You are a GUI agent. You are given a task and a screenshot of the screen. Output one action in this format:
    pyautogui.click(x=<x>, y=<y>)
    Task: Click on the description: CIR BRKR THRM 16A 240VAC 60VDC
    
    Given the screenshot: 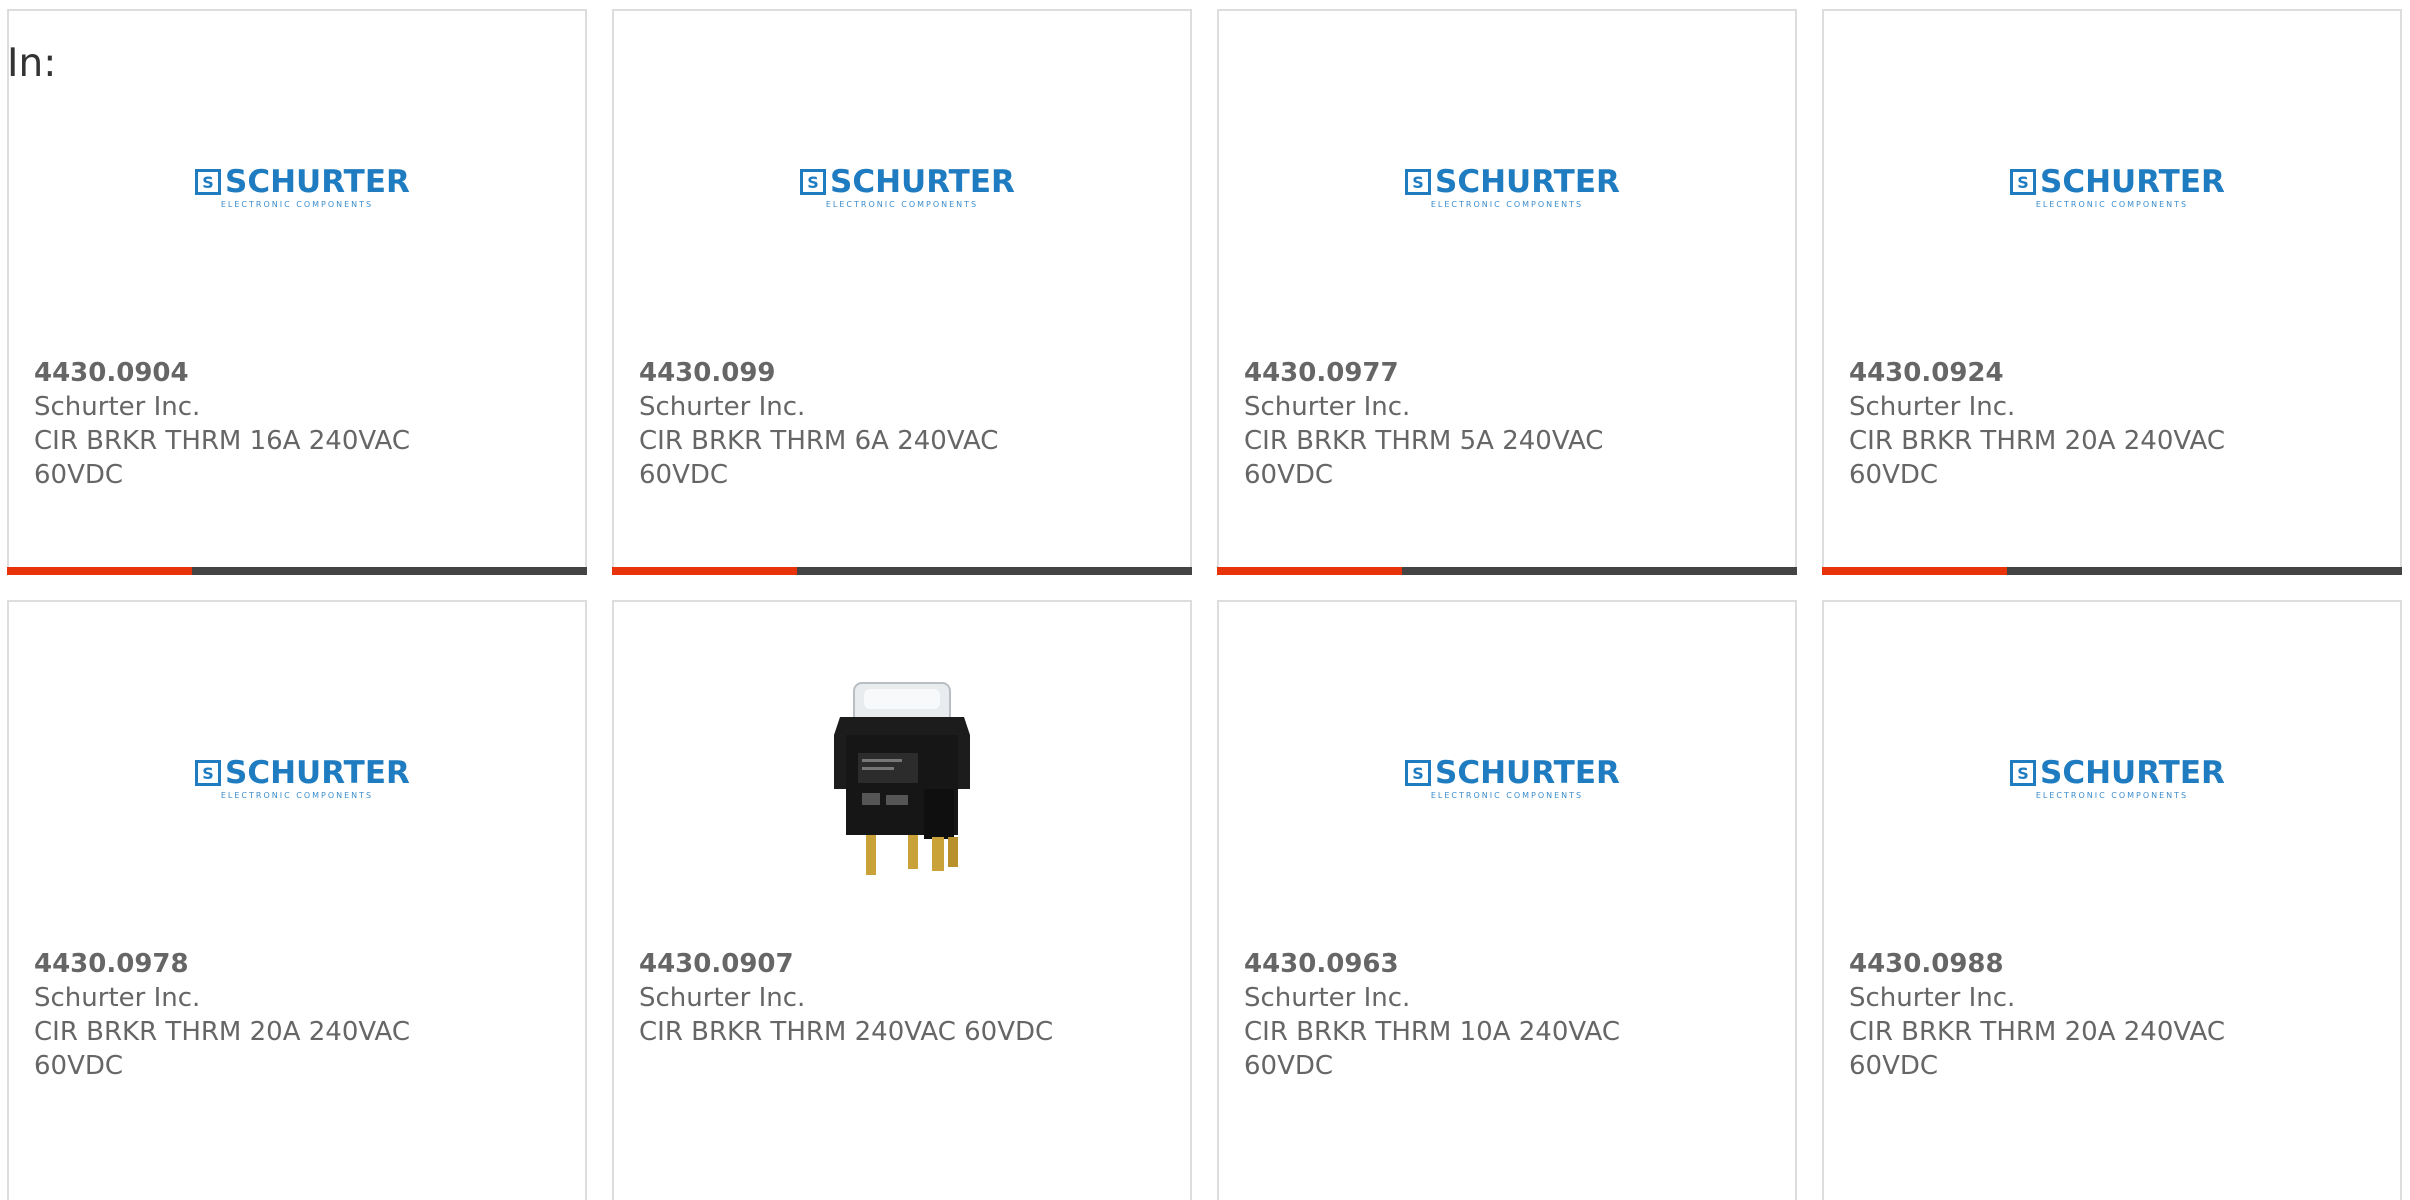 What is the action you would take?
    pyautogui.click(x=222, y=458)
    